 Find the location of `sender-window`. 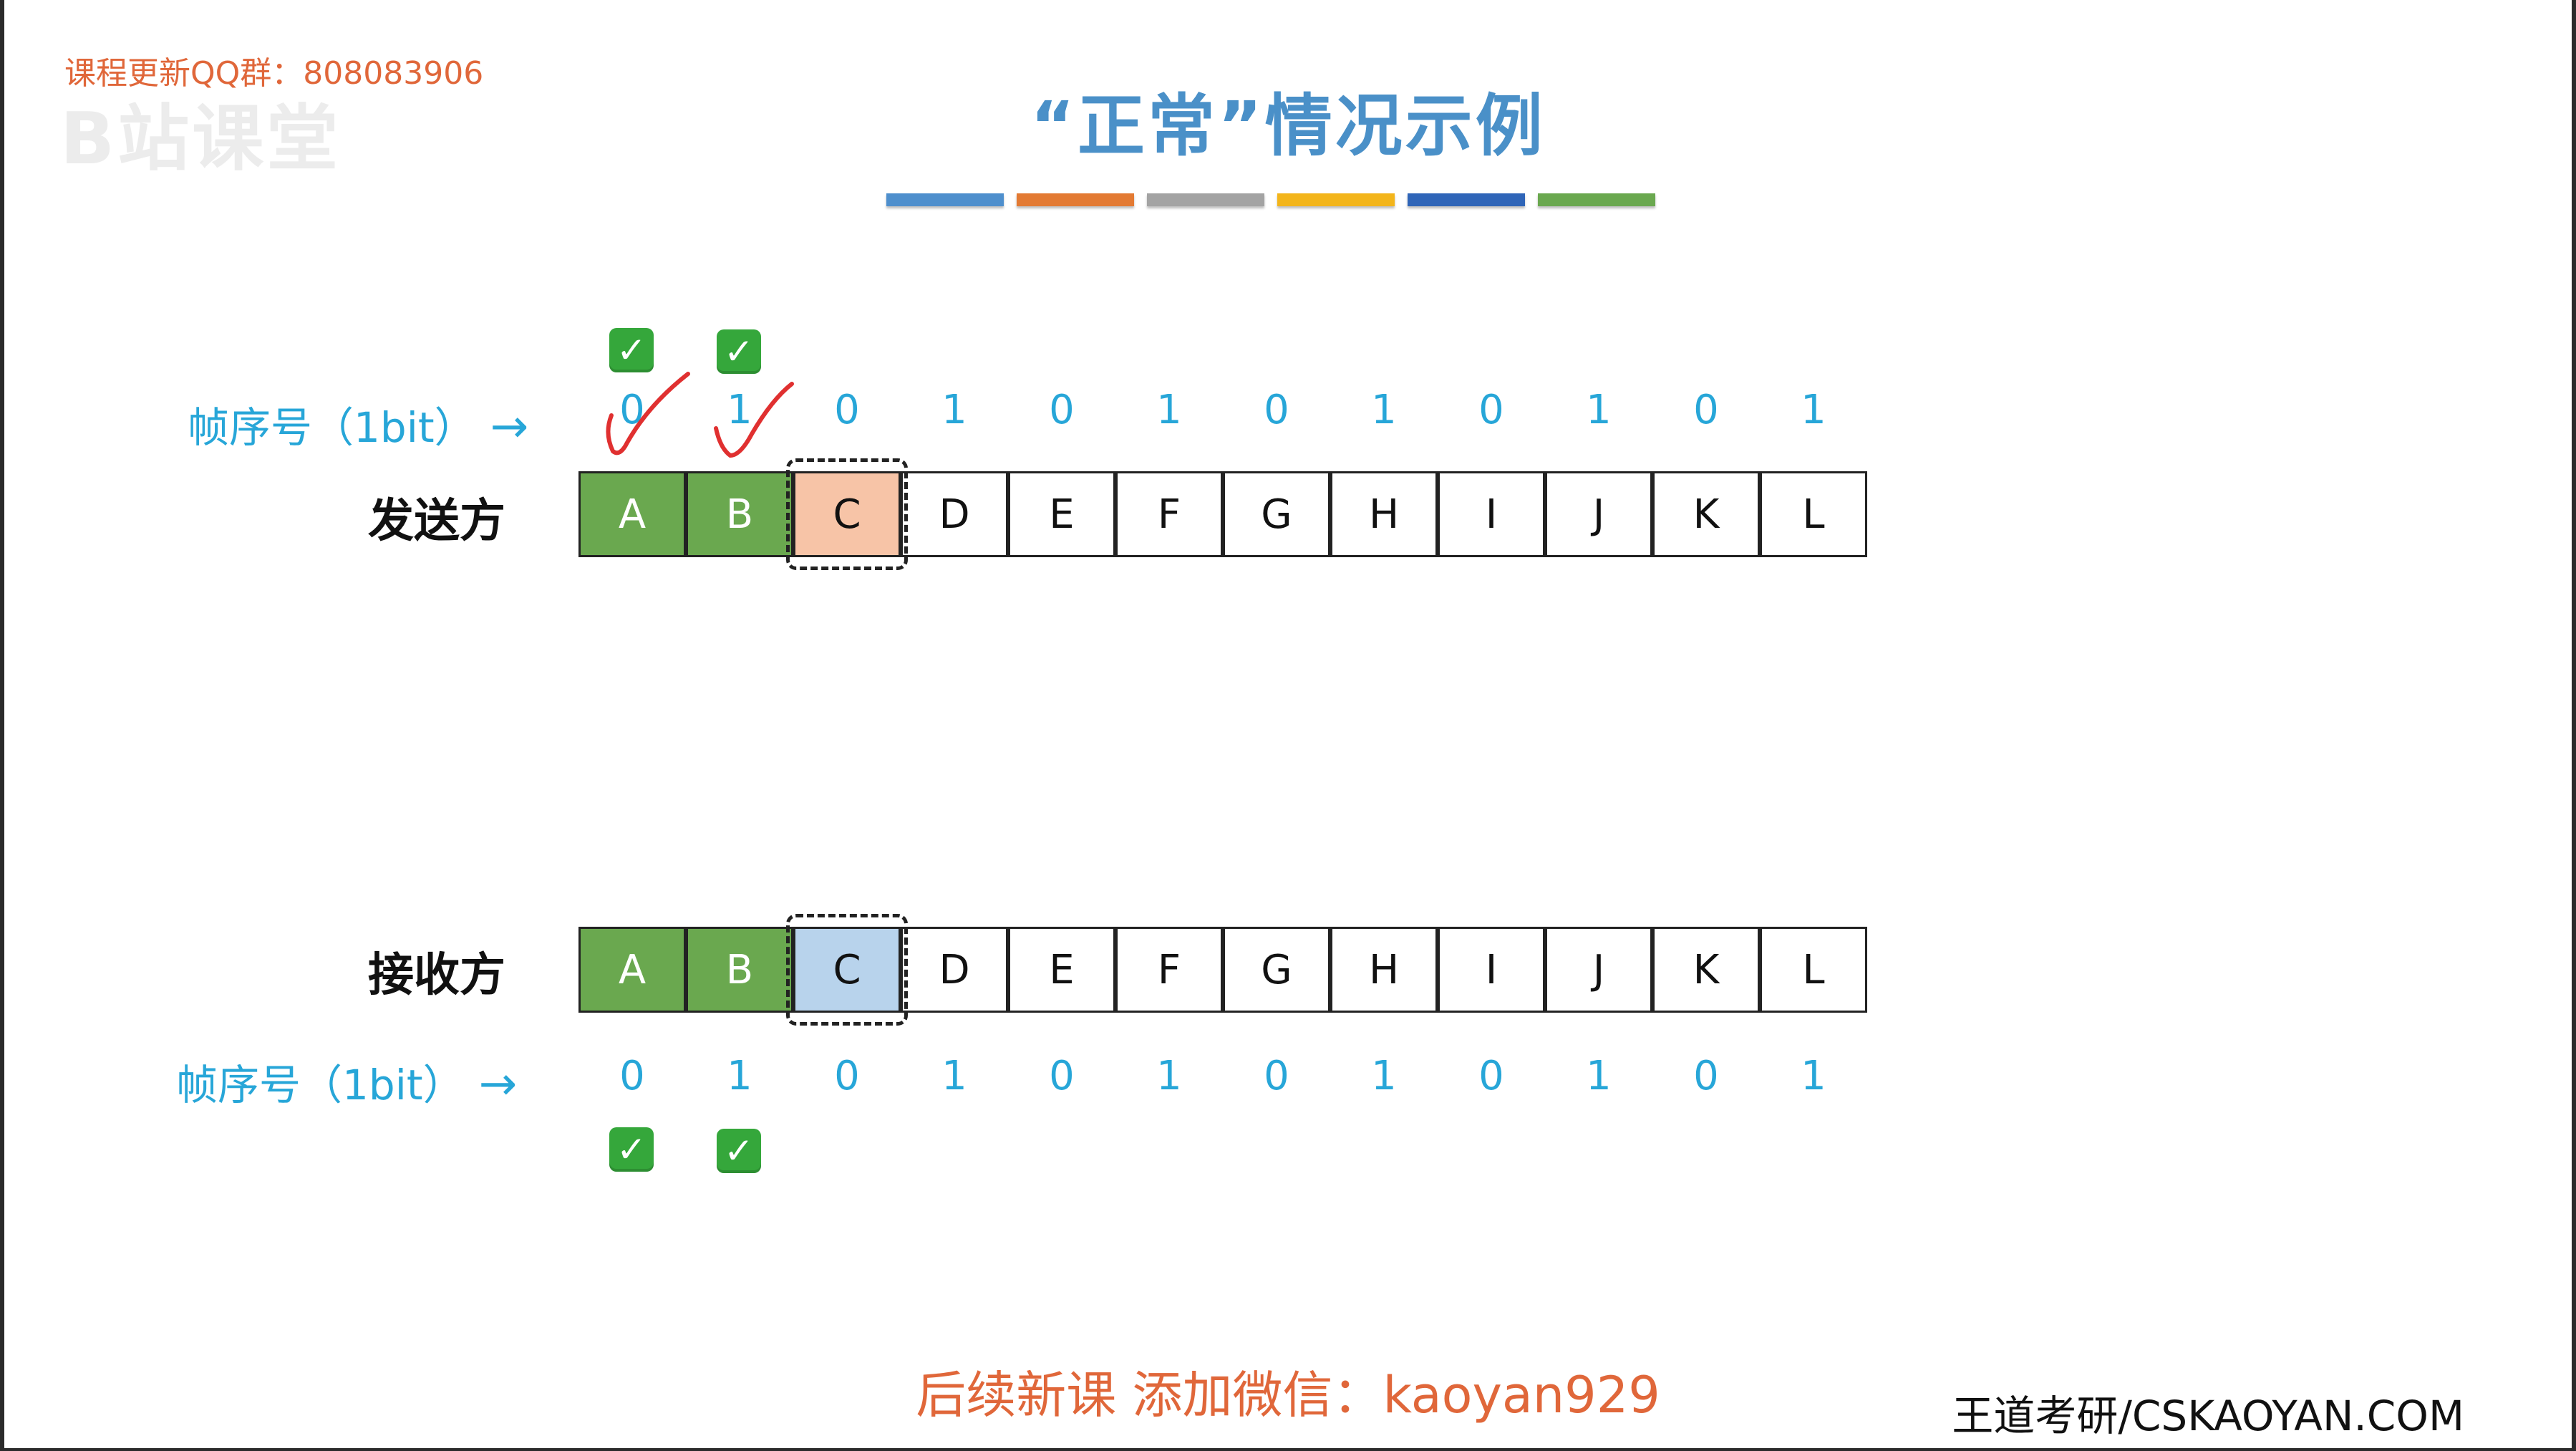

sender-window is located at coordinates (847, 514).